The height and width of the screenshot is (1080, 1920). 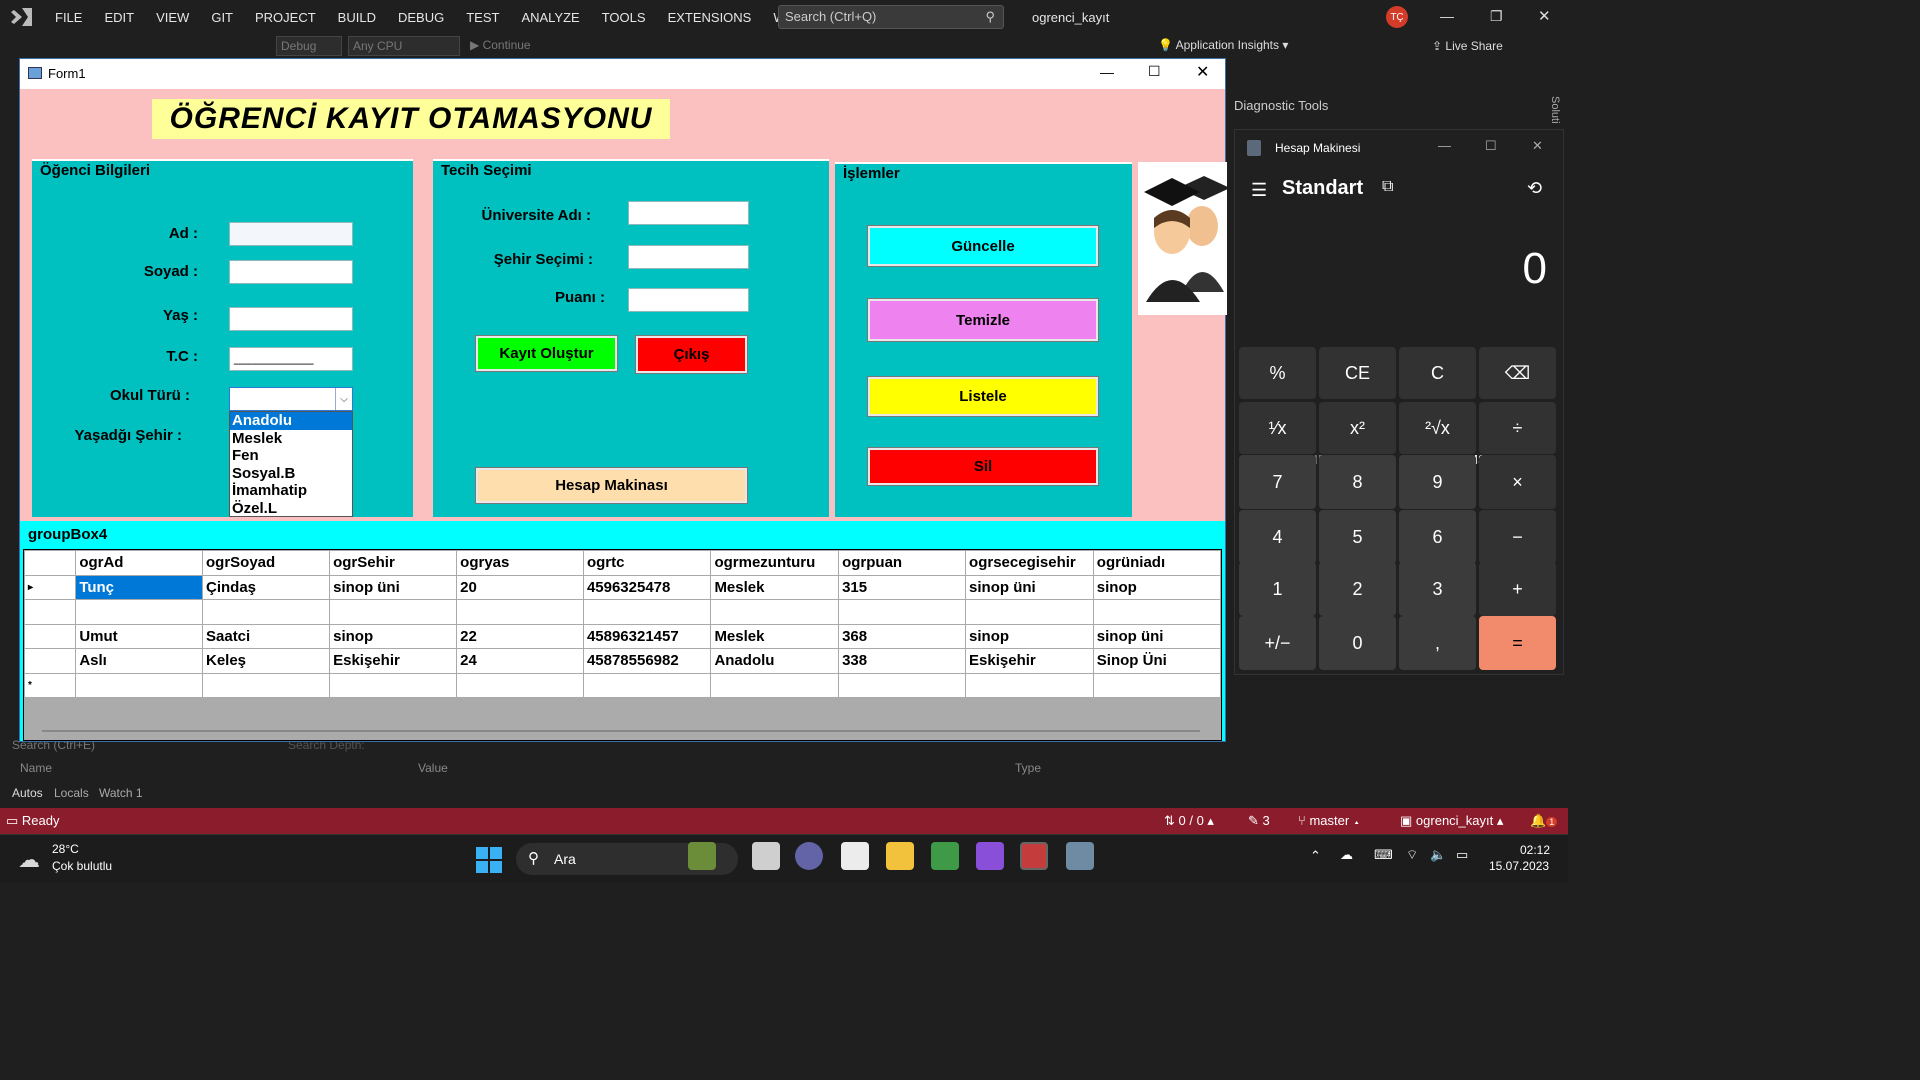 I want to click on menu-item-extensions: EXTENSIONS, so click(x=710, y=17).